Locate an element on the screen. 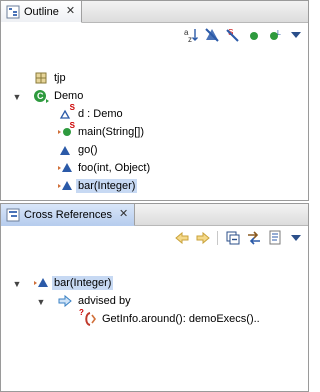  tree-item-label: tjp is located at coordinates (60, 78).